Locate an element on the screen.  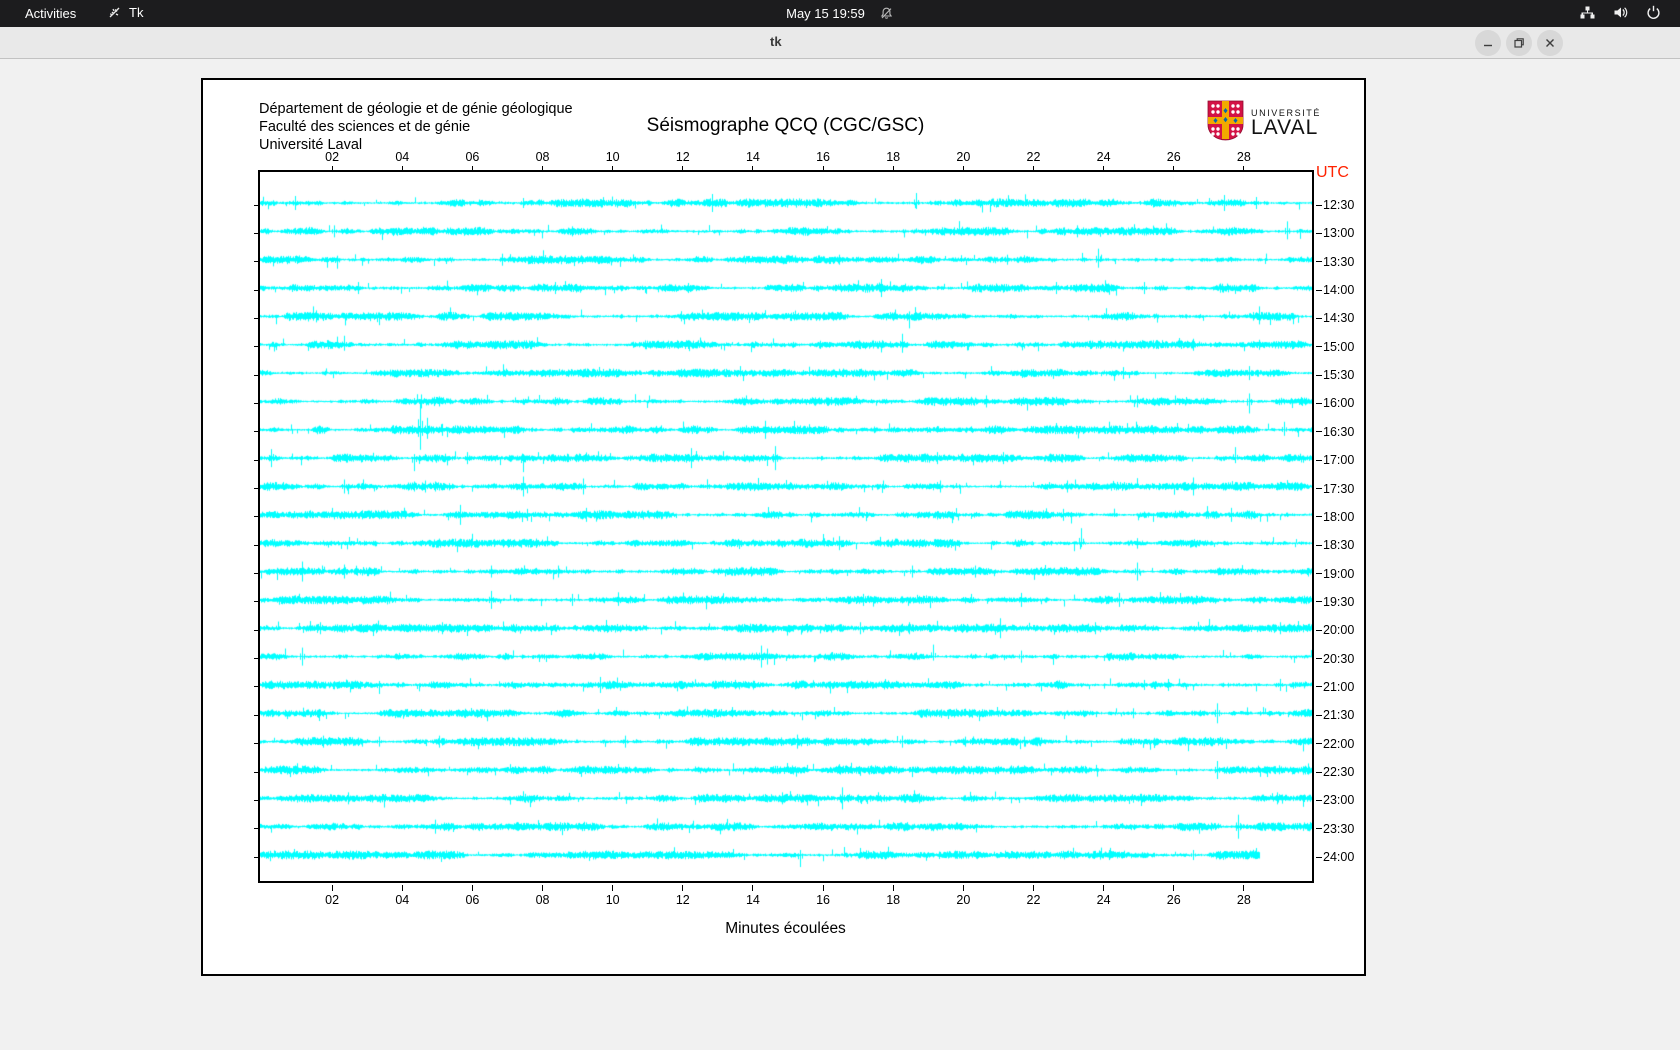
trace-time-label: 23:30 is located at coordinates (1339, 828).